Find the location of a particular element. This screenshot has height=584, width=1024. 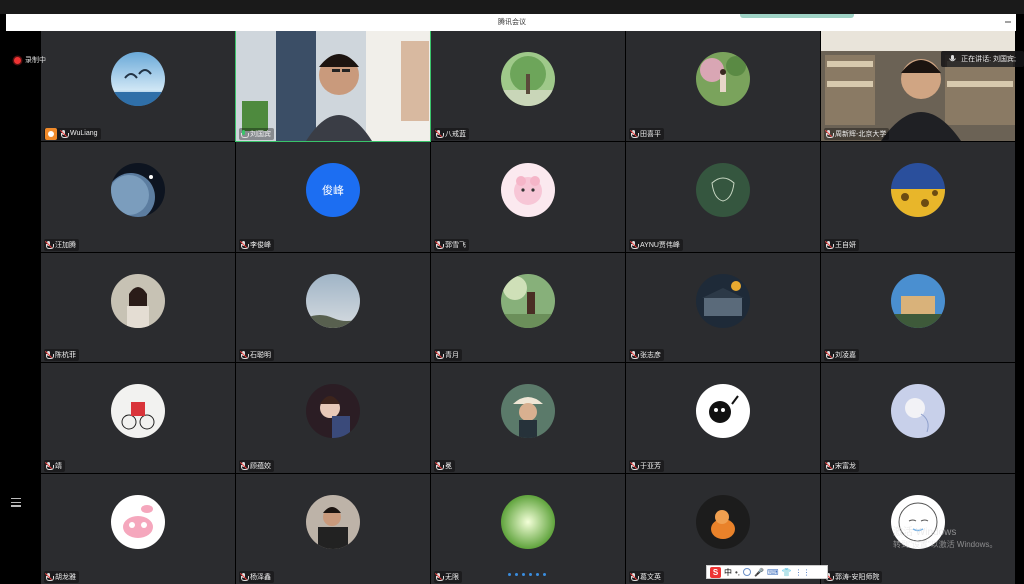

participant-tile: 王自妍 is located at coordinates (918, 196).